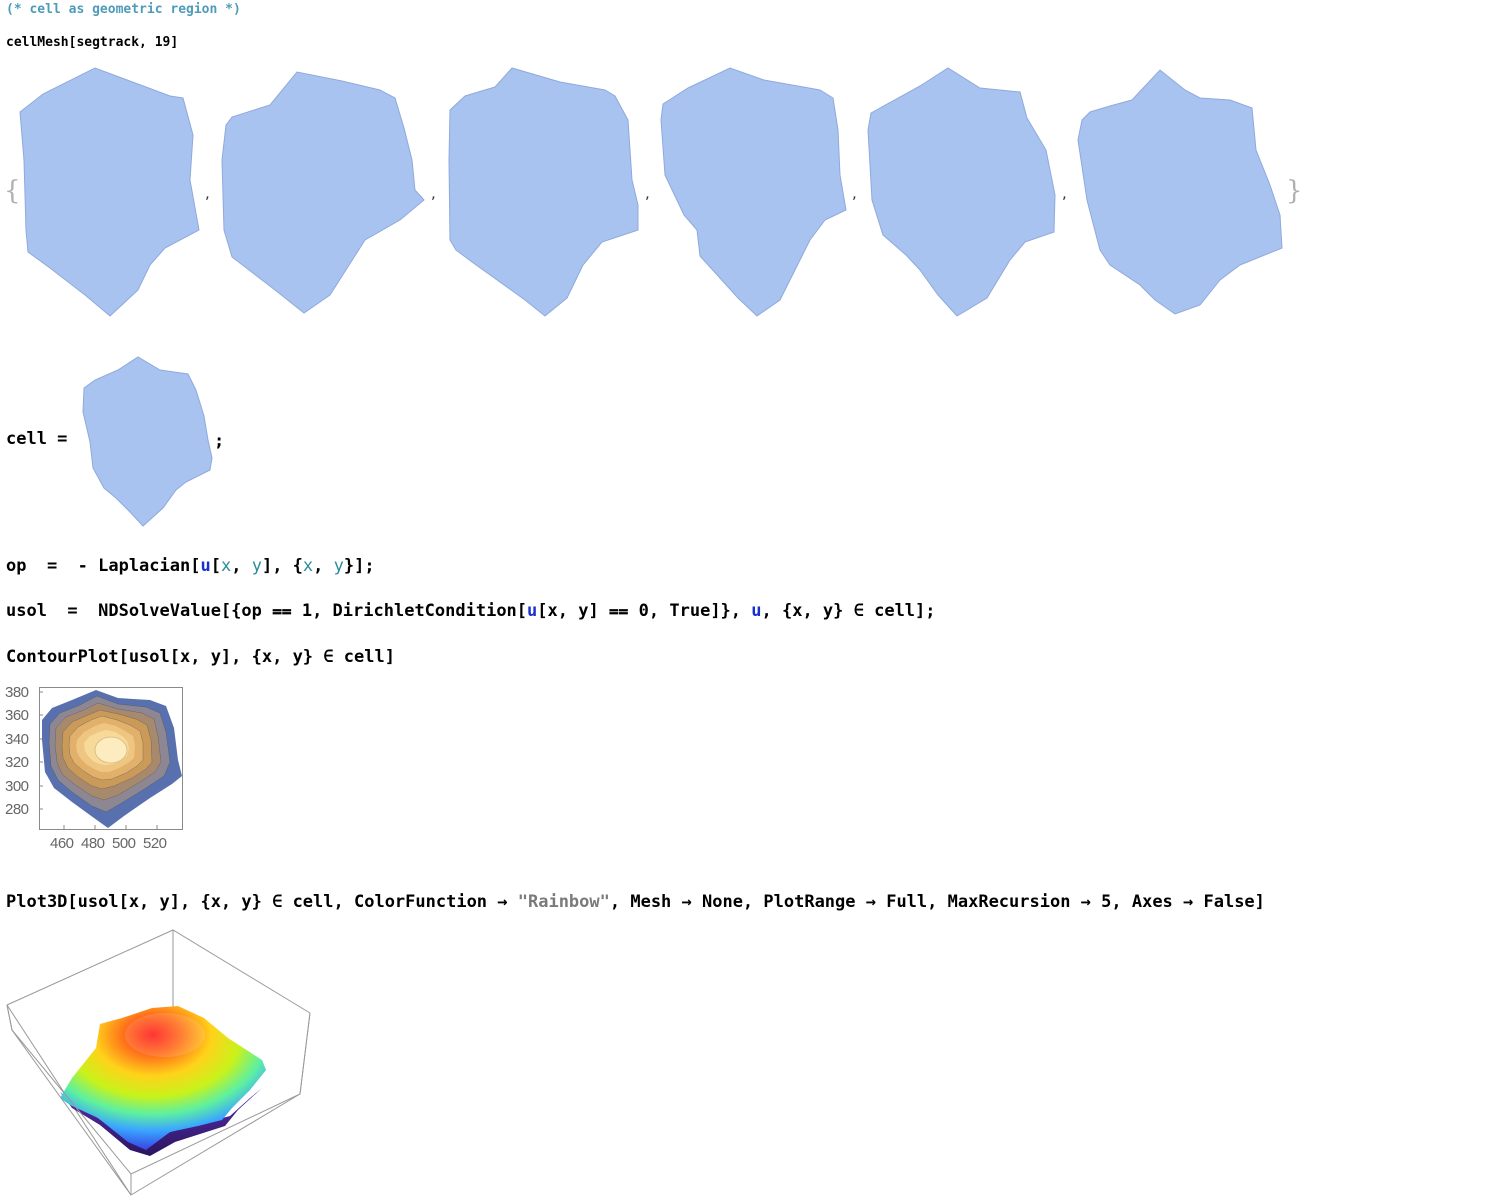  I want to click on cell-assign-end: ;, so click(219, 441).